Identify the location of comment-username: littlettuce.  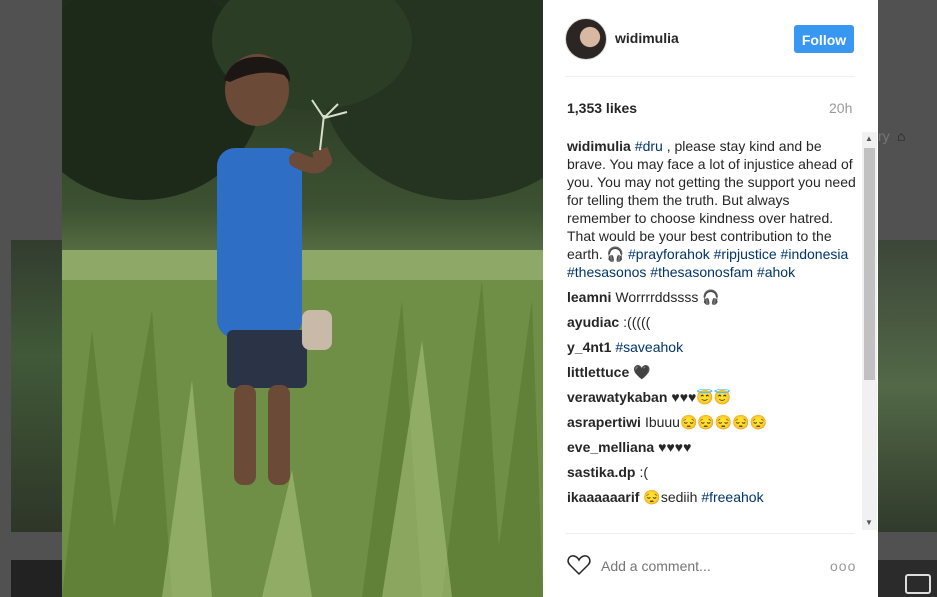
(598, 372).